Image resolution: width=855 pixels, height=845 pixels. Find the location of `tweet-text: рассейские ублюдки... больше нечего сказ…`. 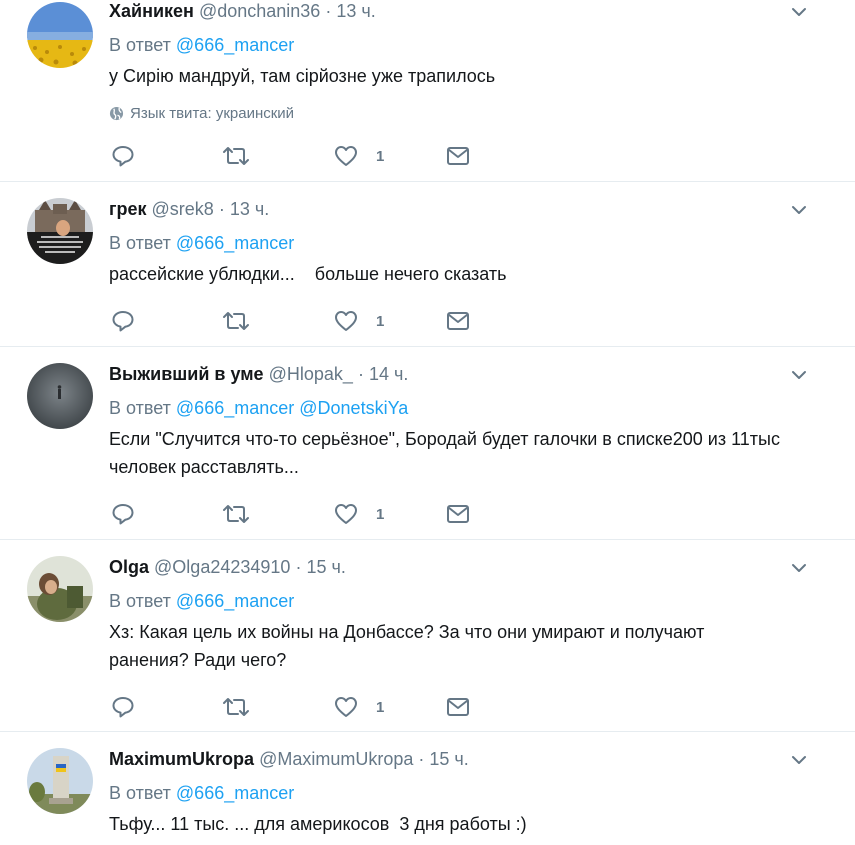

tweet-text: рассейские ублюдки... больше нечего сказ… is located at coordinates (308, 274).